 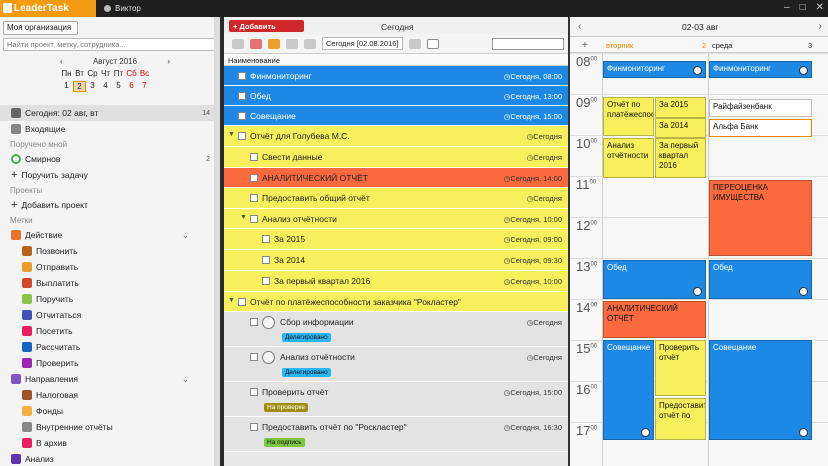 I want to click on tag-item: Налоговая, so click(x=107, y=395).